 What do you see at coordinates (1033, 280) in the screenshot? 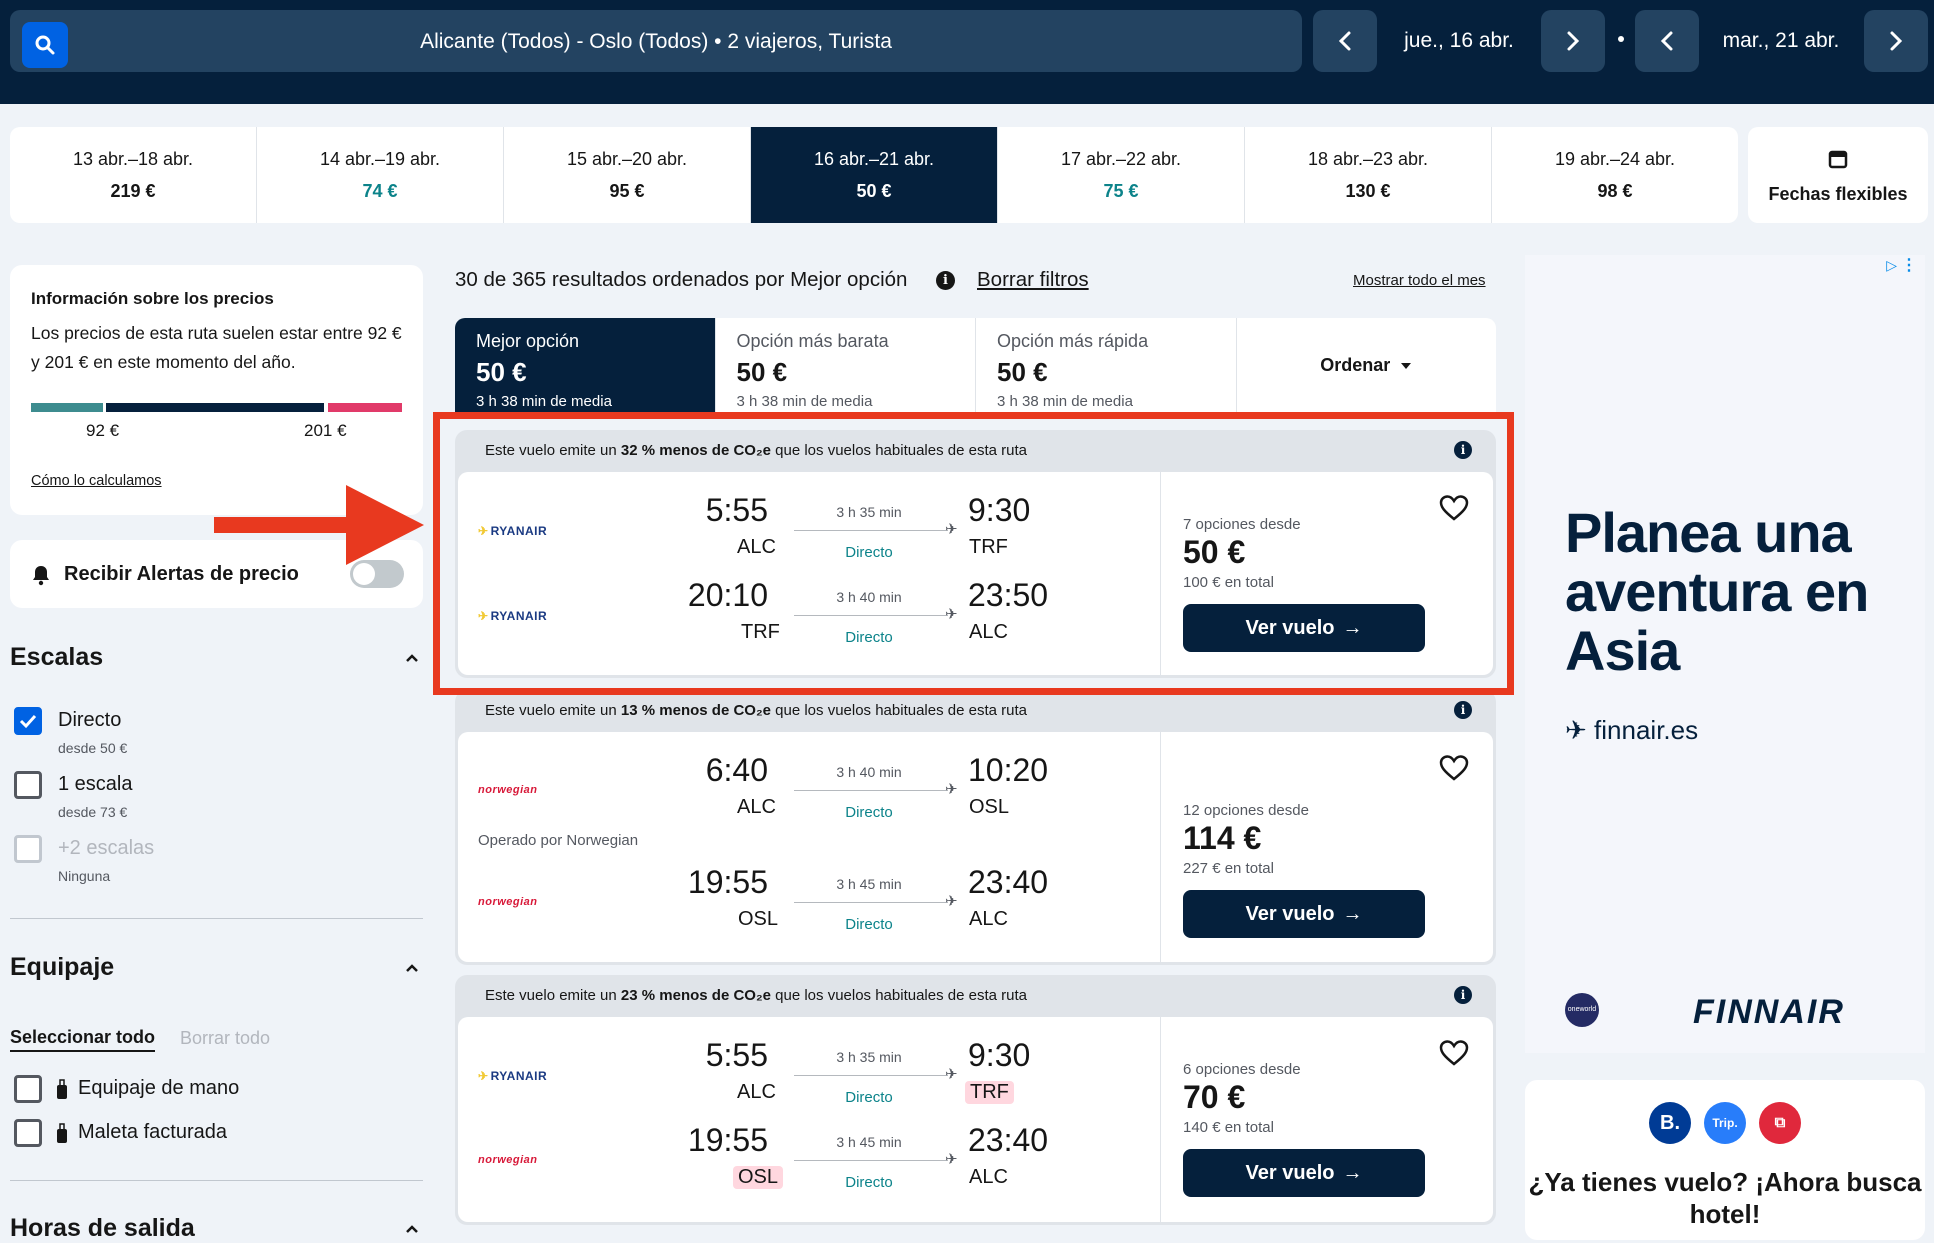
I see `clear-filters-link: Borrar filtros` at bounding box center [1033, 280].